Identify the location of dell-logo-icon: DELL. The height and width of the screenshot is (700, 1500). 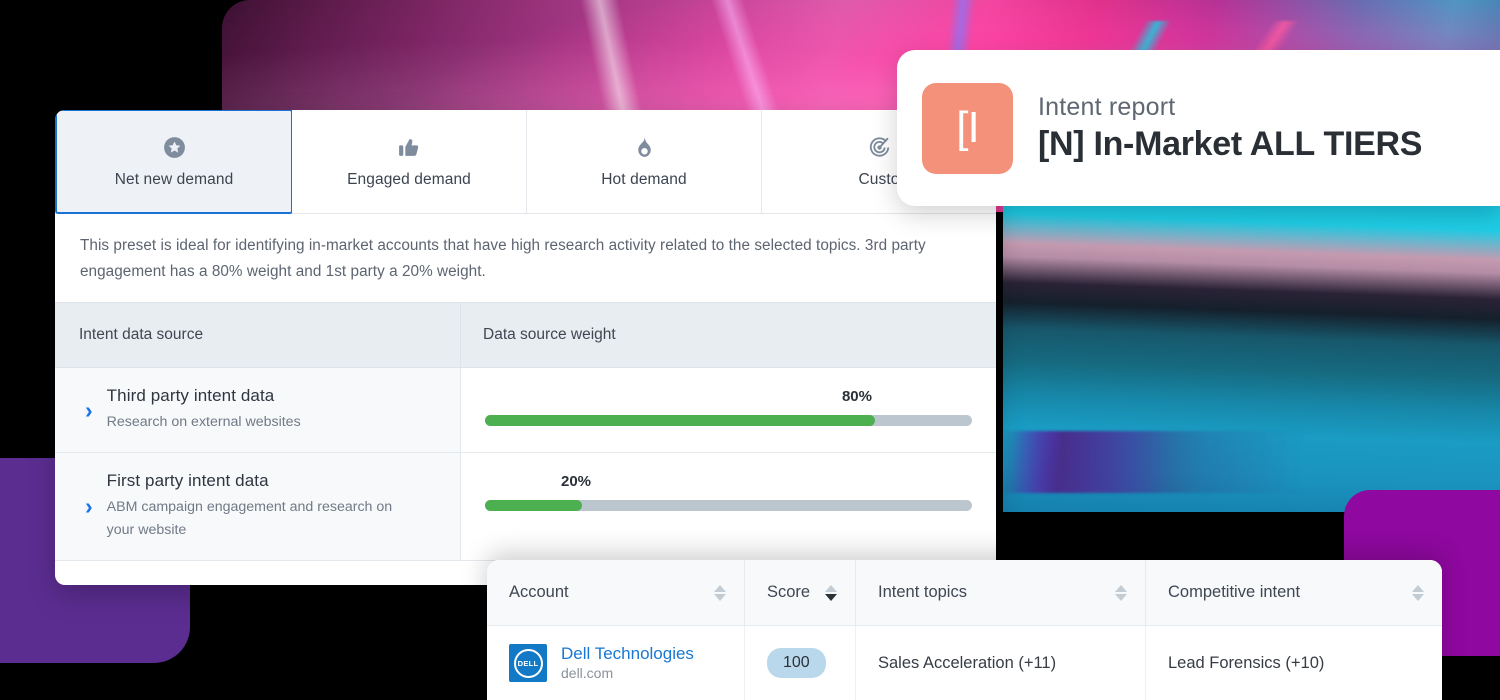
(528, 663).